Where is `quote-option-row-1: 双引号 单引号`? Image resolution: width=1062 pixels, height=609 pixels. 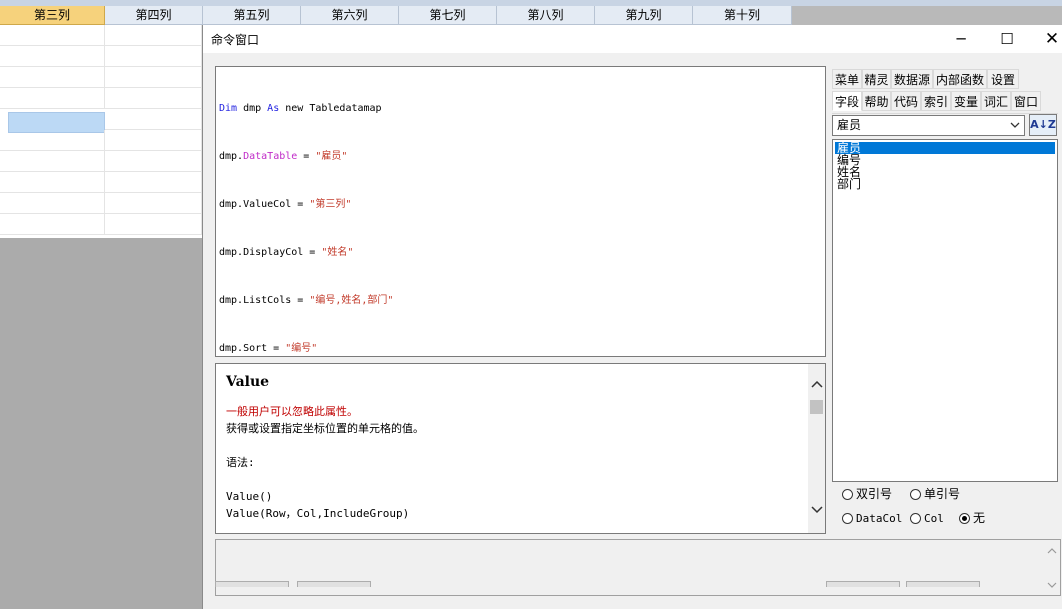 quote-option-row-1: 双引号 单引号 is located at coordinates (942, 494).